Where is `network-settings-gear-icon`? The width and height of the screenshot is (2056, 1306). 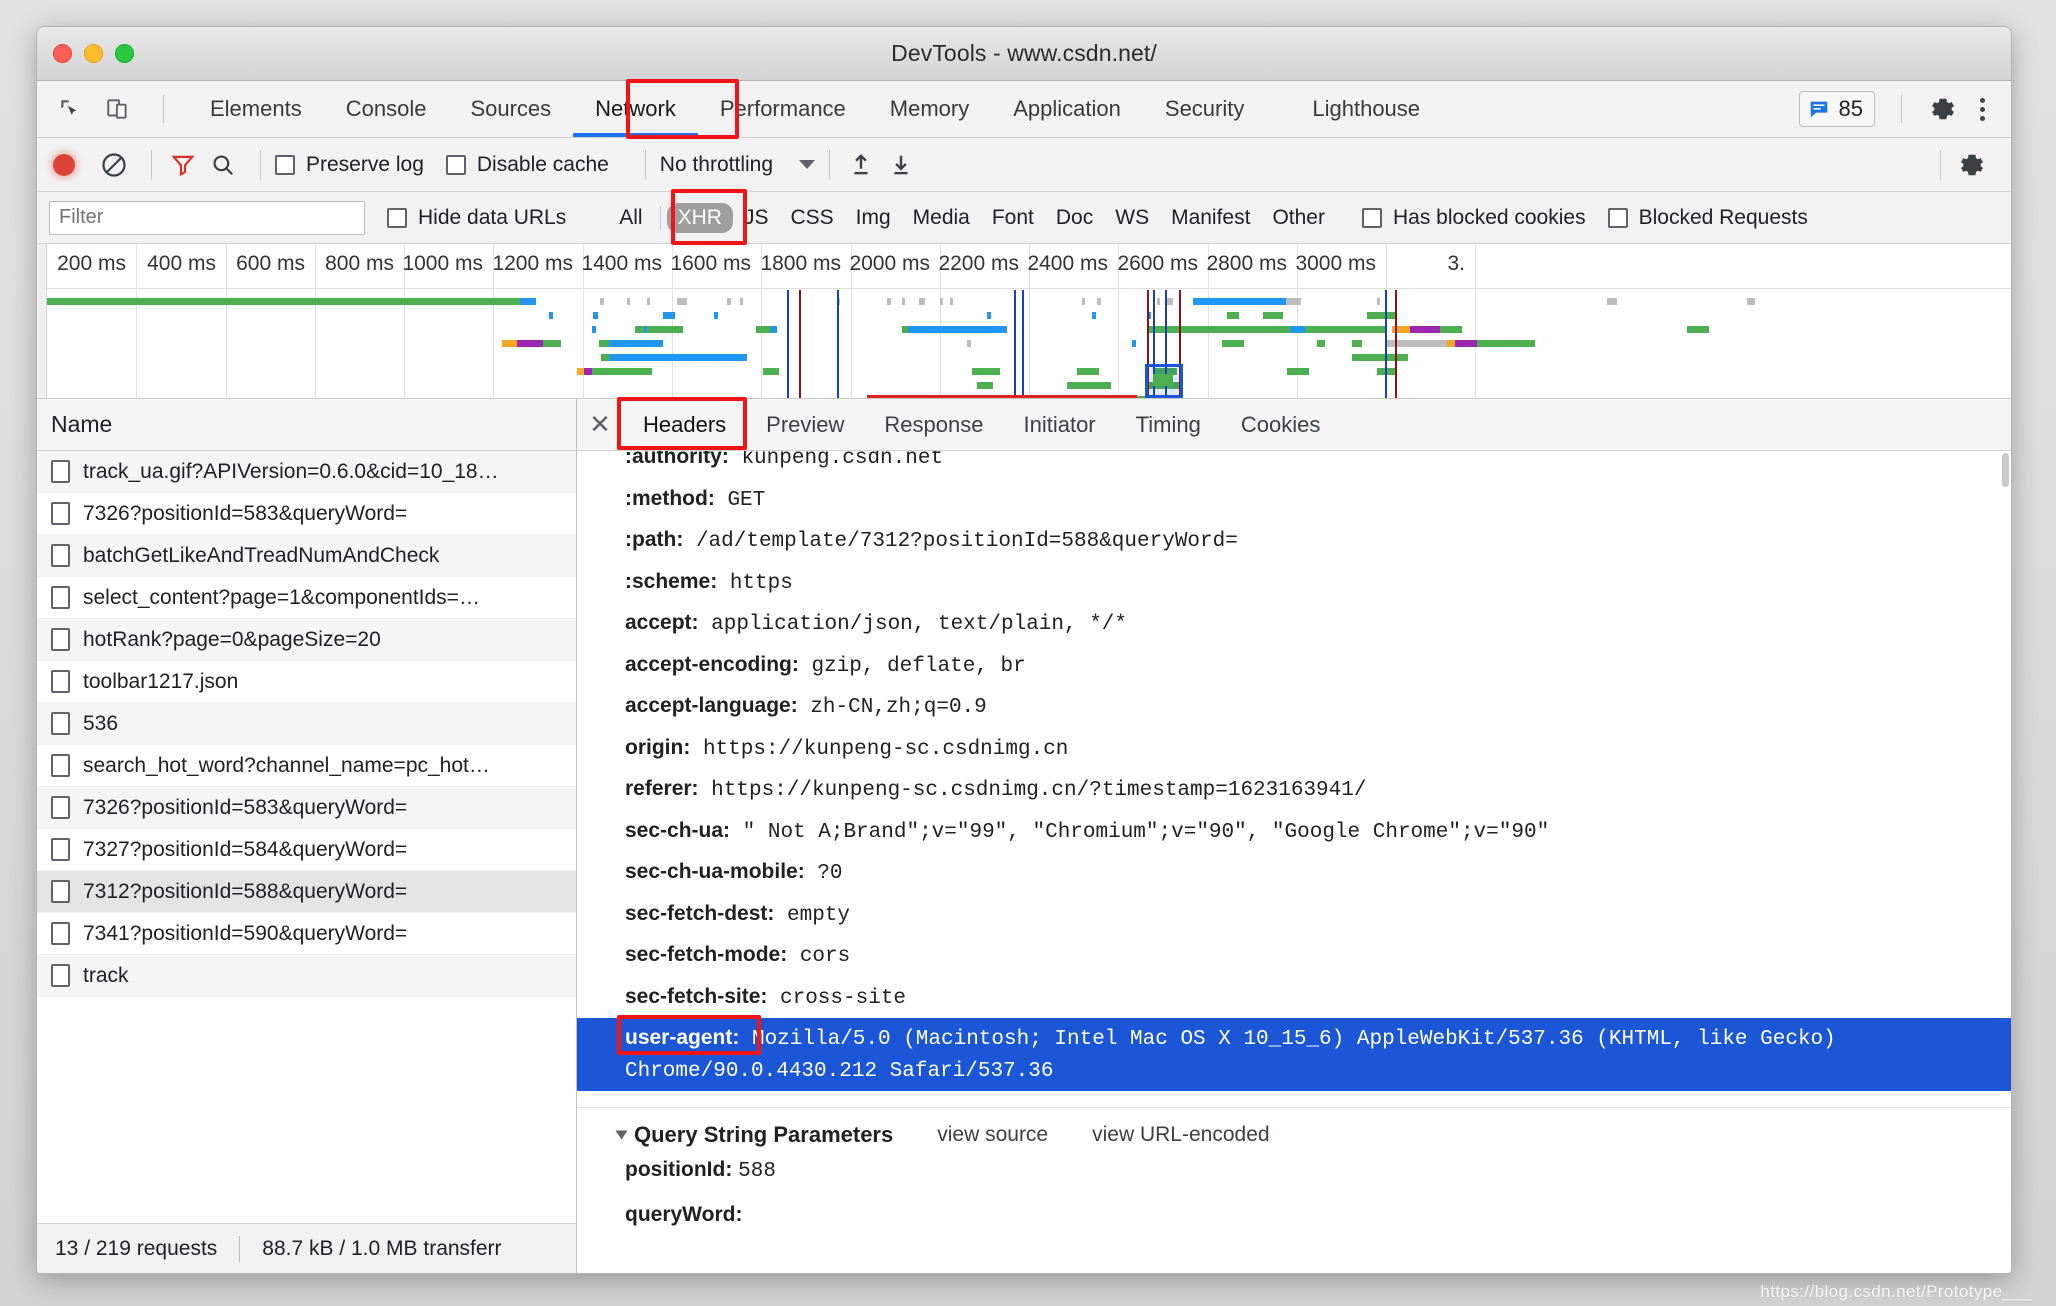 network-settings-gear-icon is located at coordinates (1972, 165).